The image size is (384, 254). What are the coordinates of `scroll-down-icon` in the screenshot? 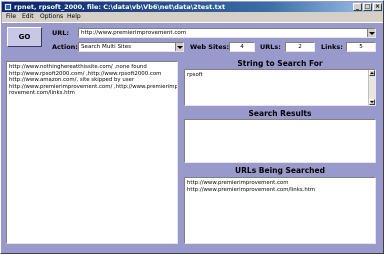 It's located at (372, 102).